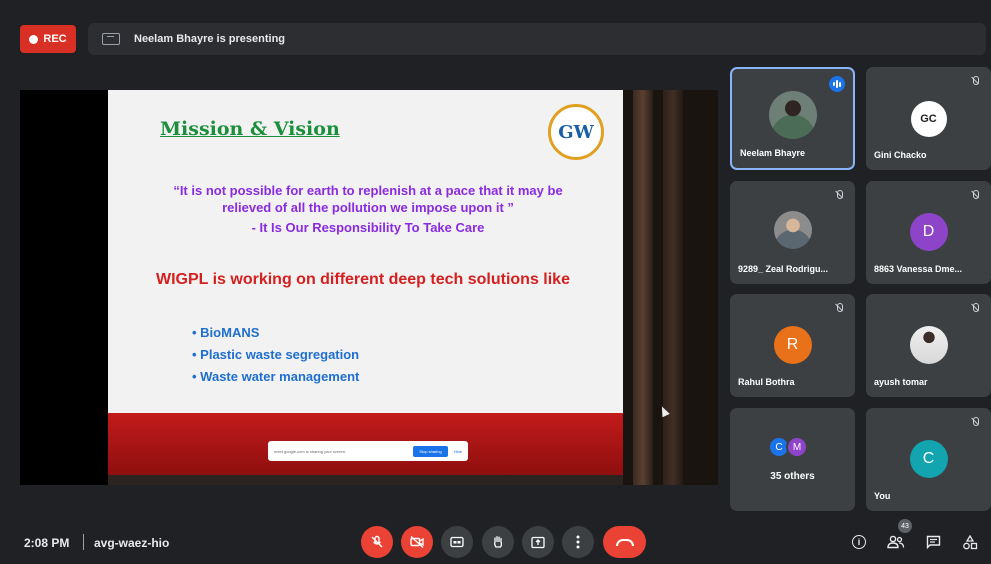 The height and width of the screenshot is (564, 991). I want to click on meeting-time: 2:08 PM, so click(47, 543).